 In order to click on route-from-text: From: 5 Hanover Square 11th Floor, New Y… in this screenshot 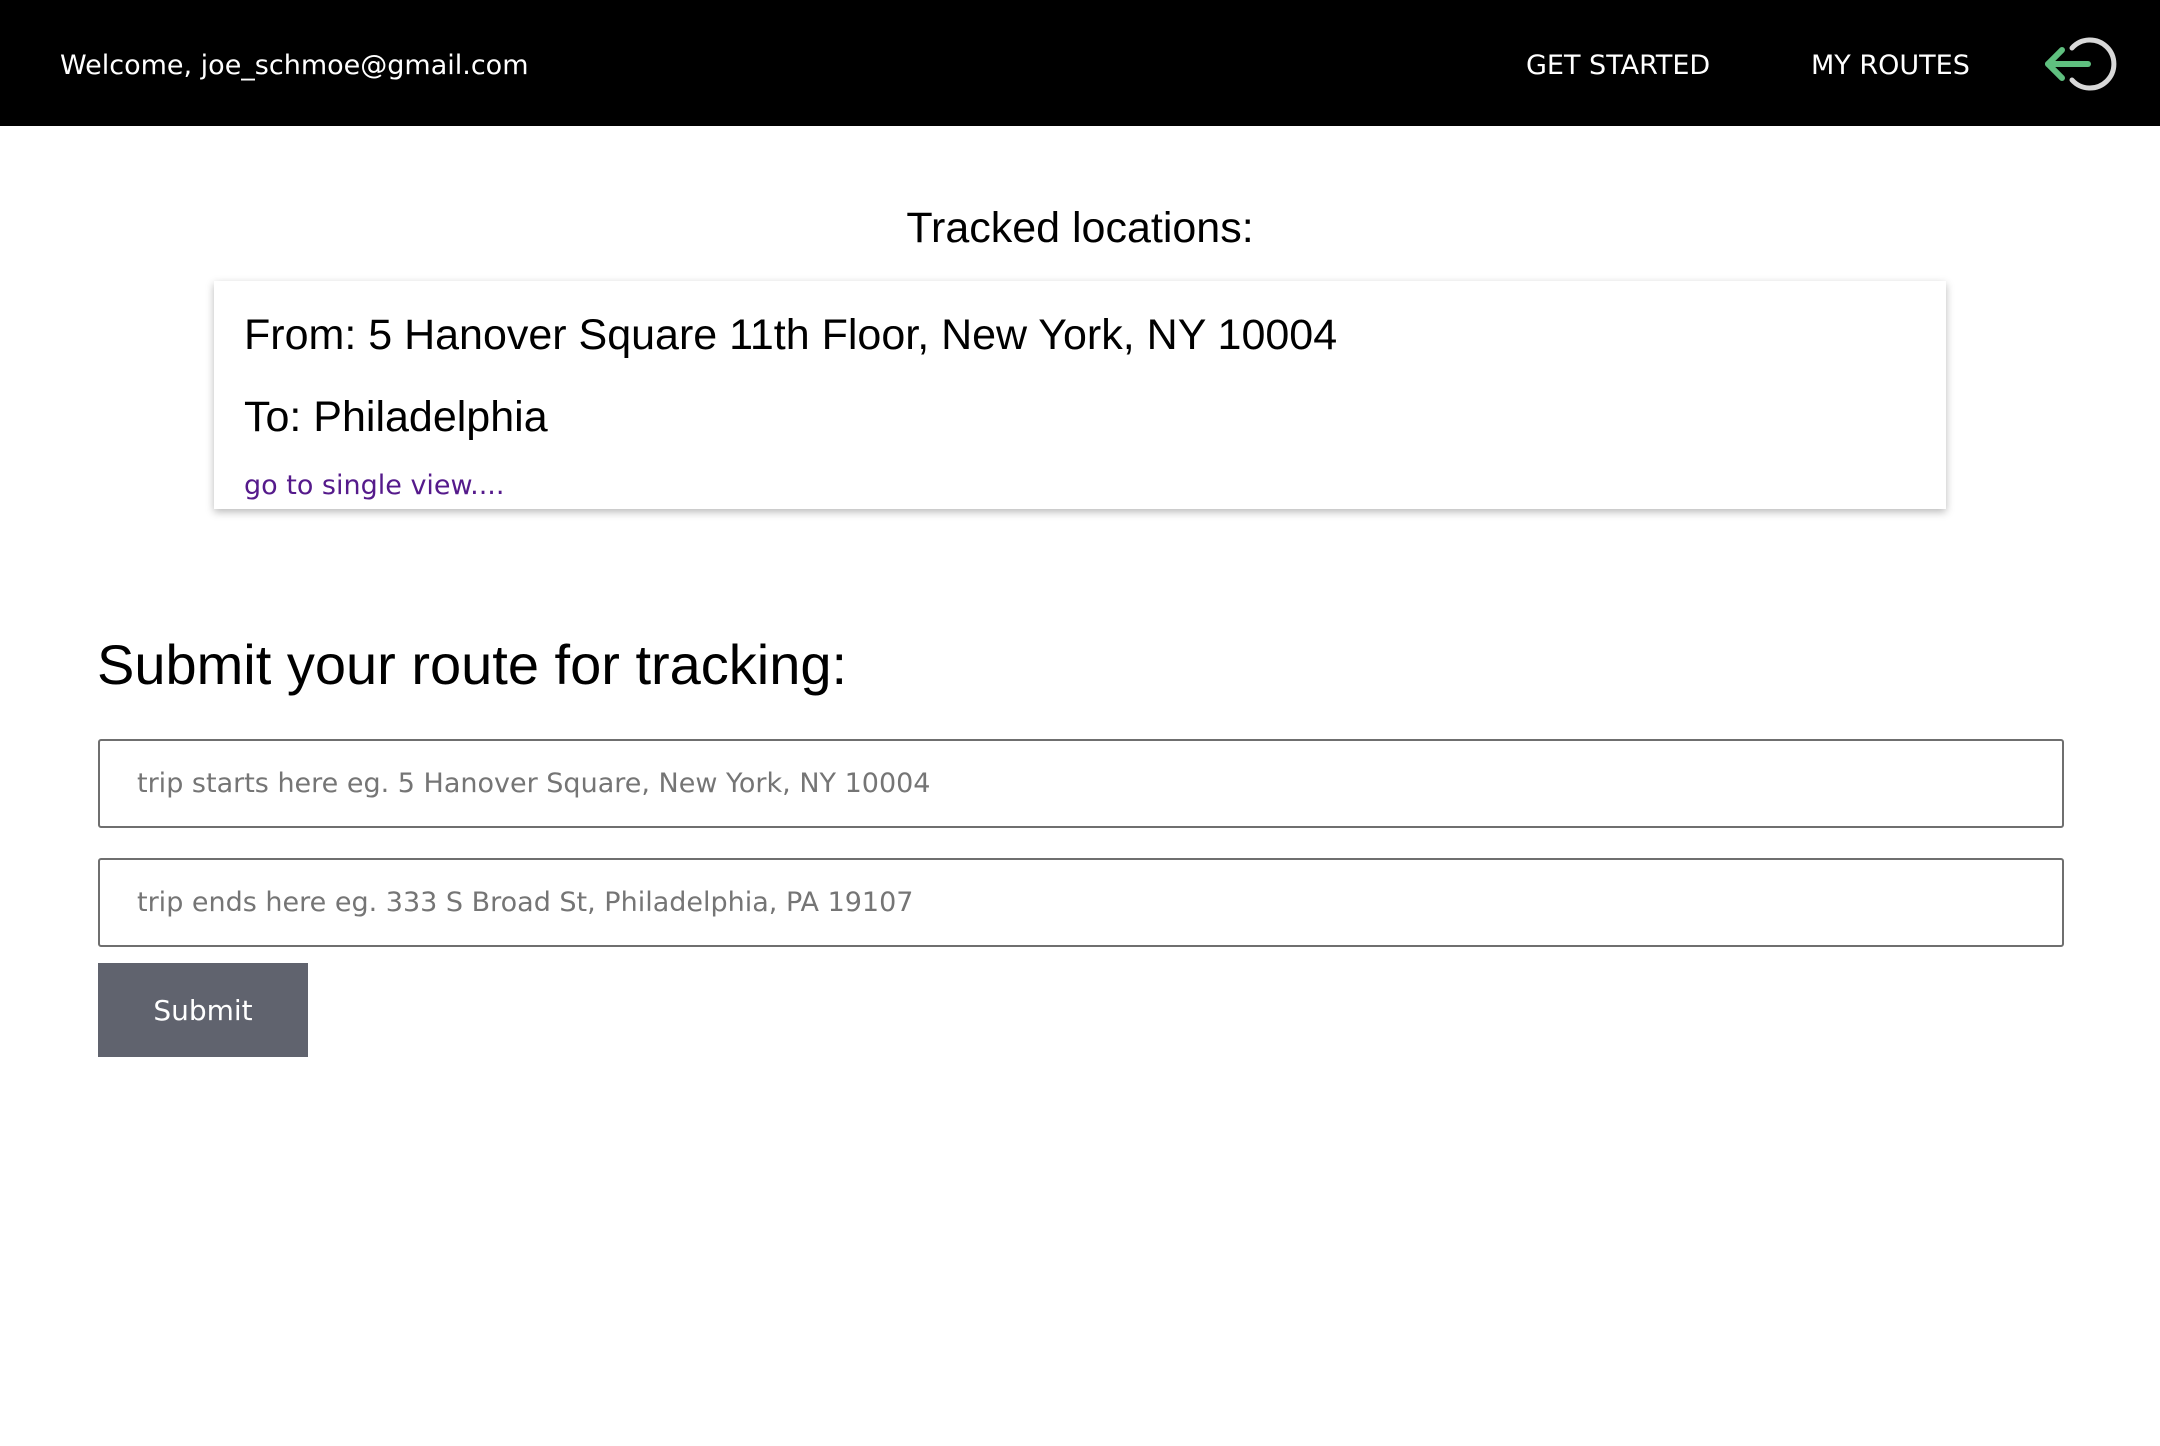, I will do `click(791, 335)`.